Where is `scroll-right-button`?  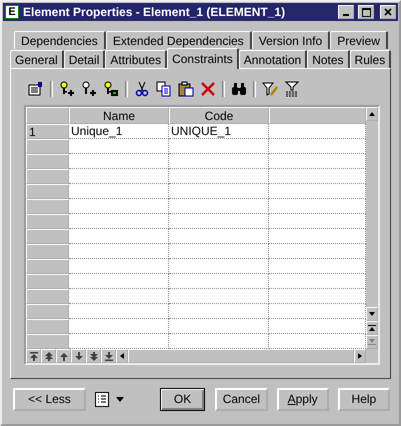
scroll-right-button is located at coordinates (360, 356).